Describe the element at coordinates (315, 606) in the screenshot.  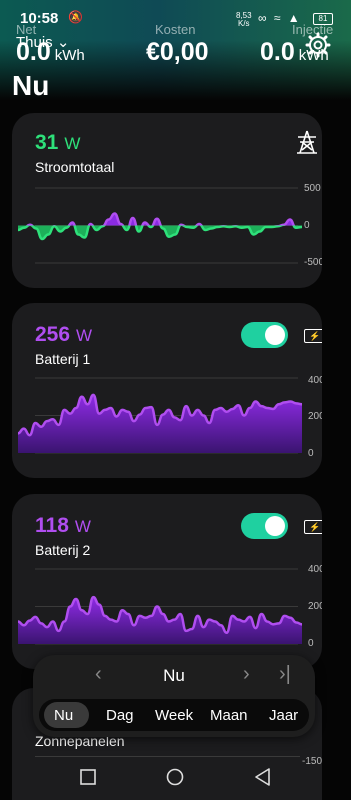
I see `chart2-tick-mid: 200` at that location.